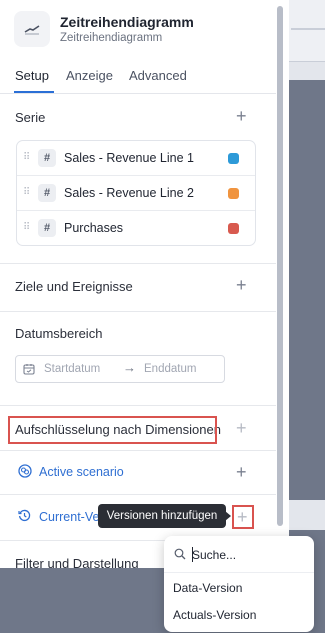 The height and width of the screenshot is (633, 325). What do you see at coordinates (280, 266) in the screenshot?
I see `panel-scrollbar` at bounding box center [280, 266].